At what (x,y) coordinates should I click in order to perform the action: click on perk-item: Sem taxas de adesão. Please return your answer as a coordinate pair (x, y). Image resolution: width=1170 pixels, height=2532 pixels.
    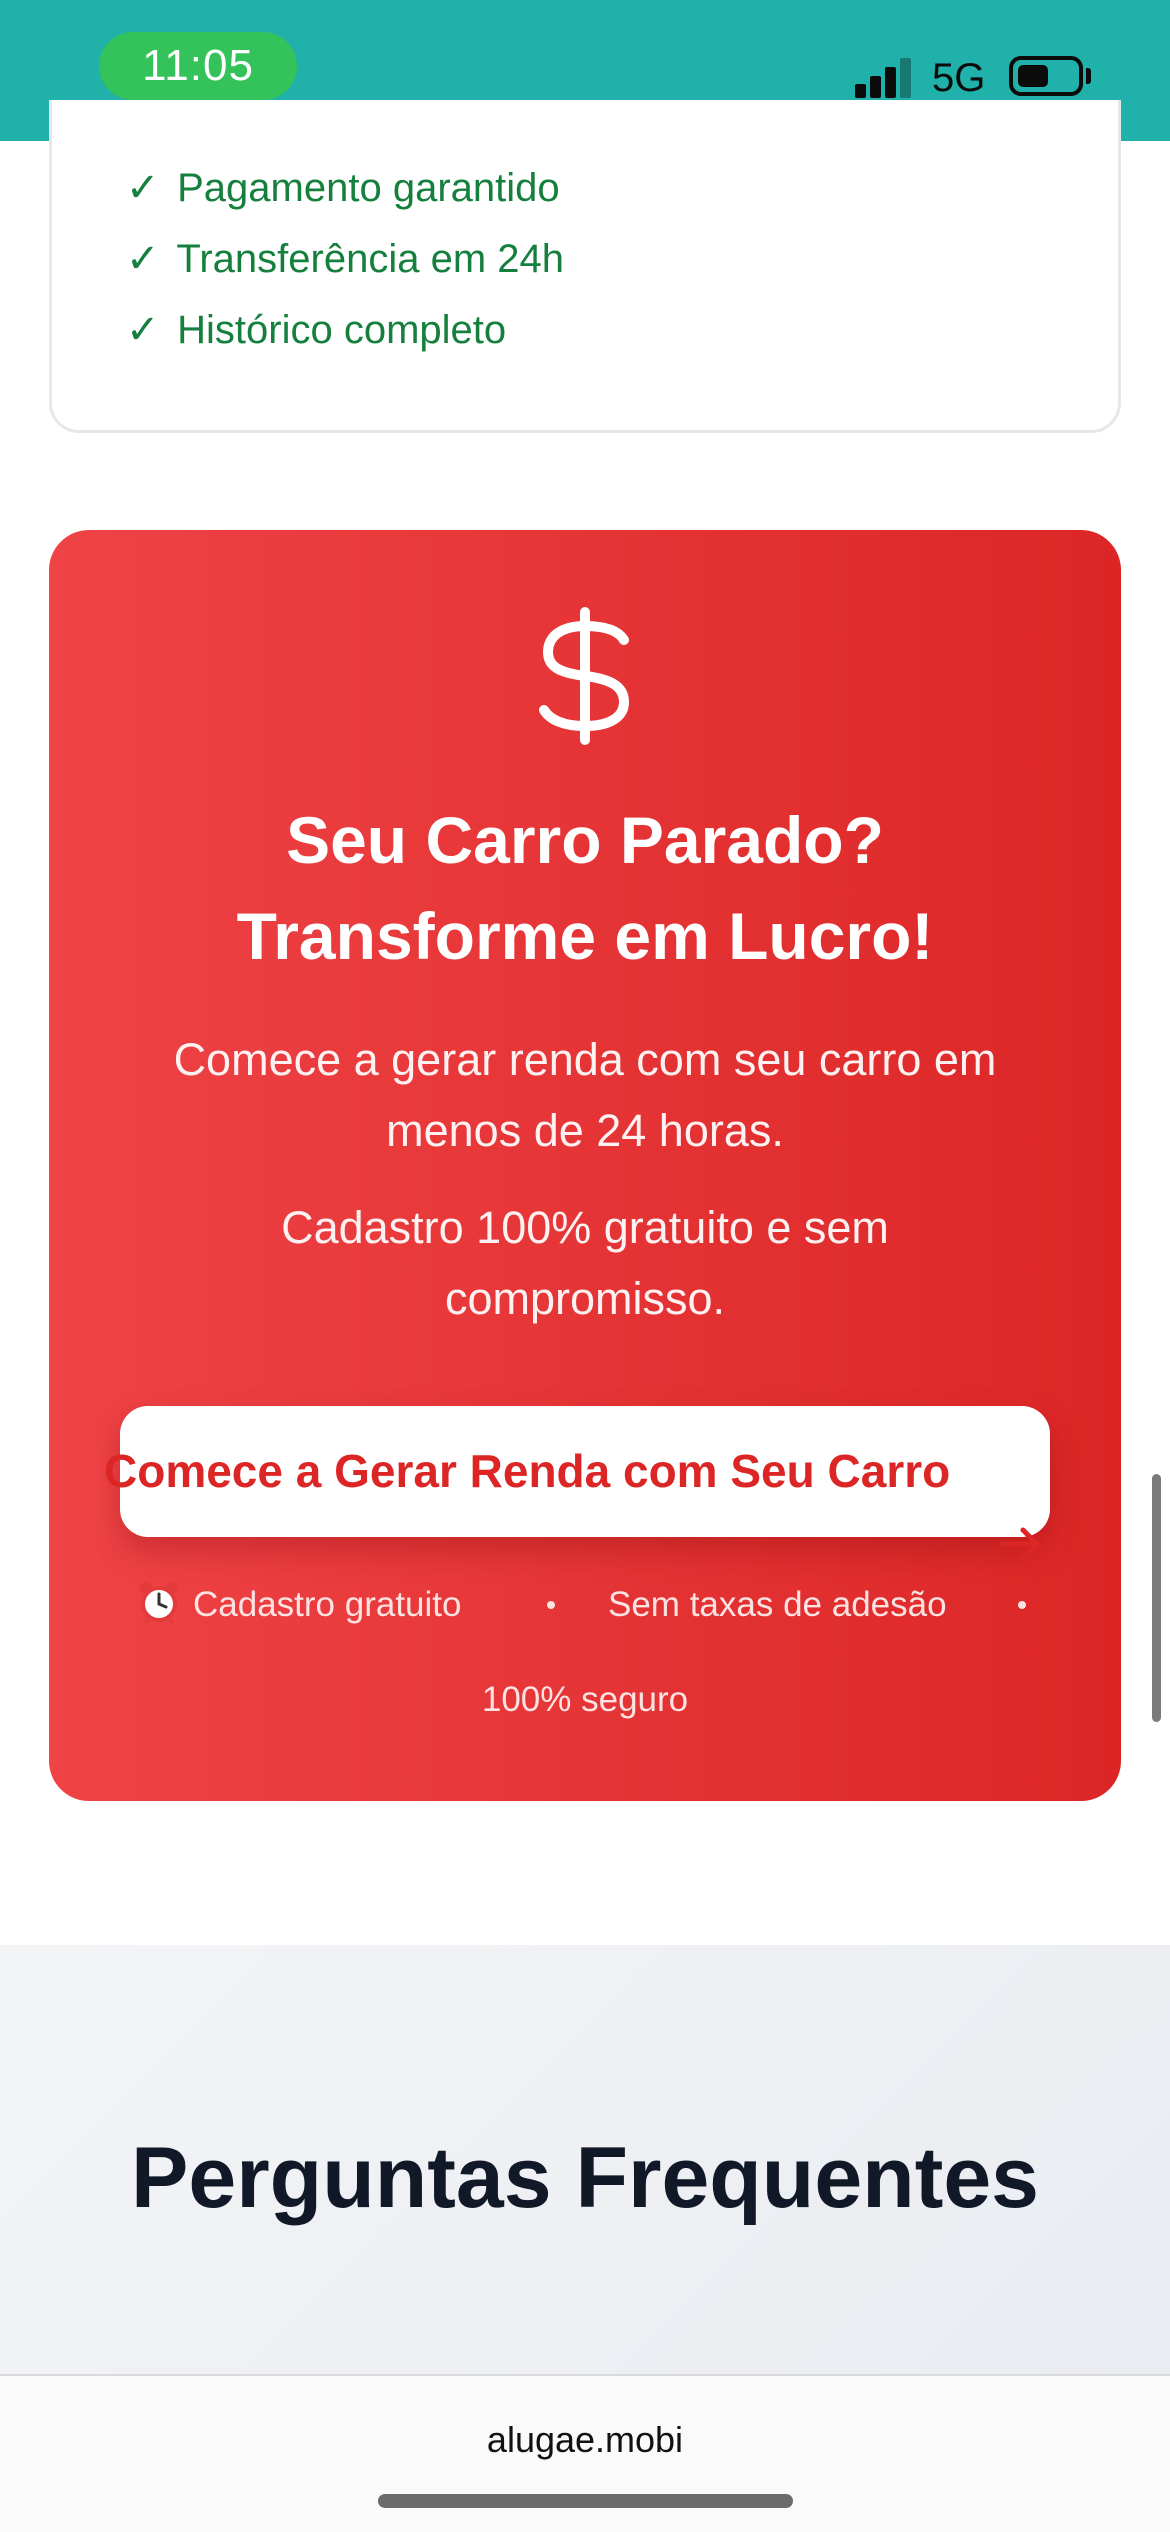
    Looking at the image, I should click on (777, 1605).